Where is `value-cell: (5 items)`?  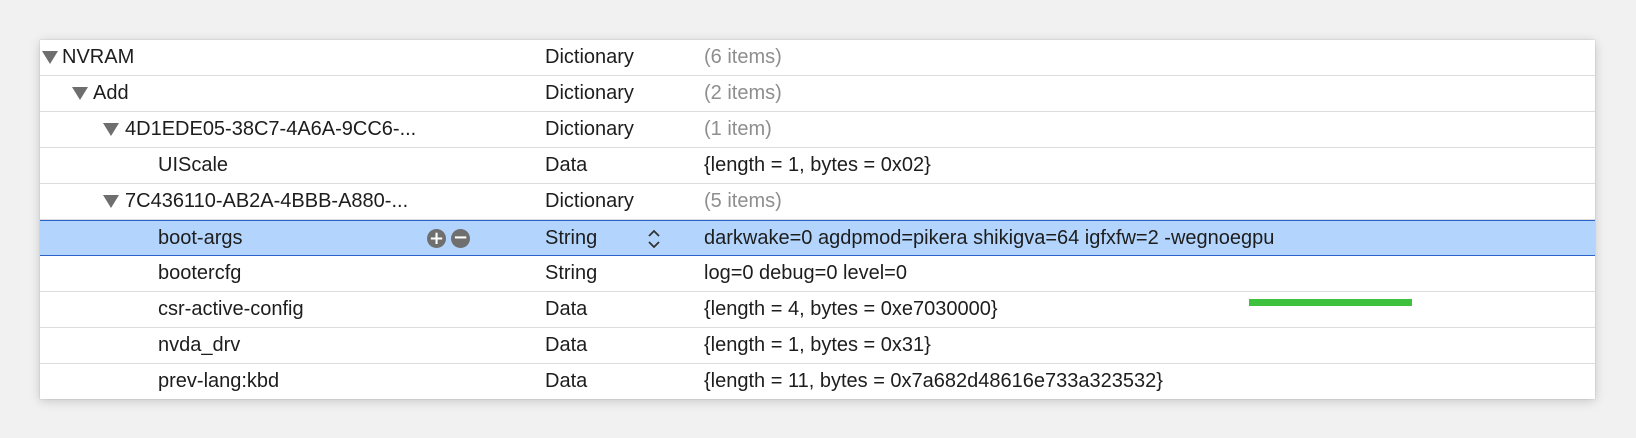 value-cell: (5 items) is located at coordinates (1130, 201).